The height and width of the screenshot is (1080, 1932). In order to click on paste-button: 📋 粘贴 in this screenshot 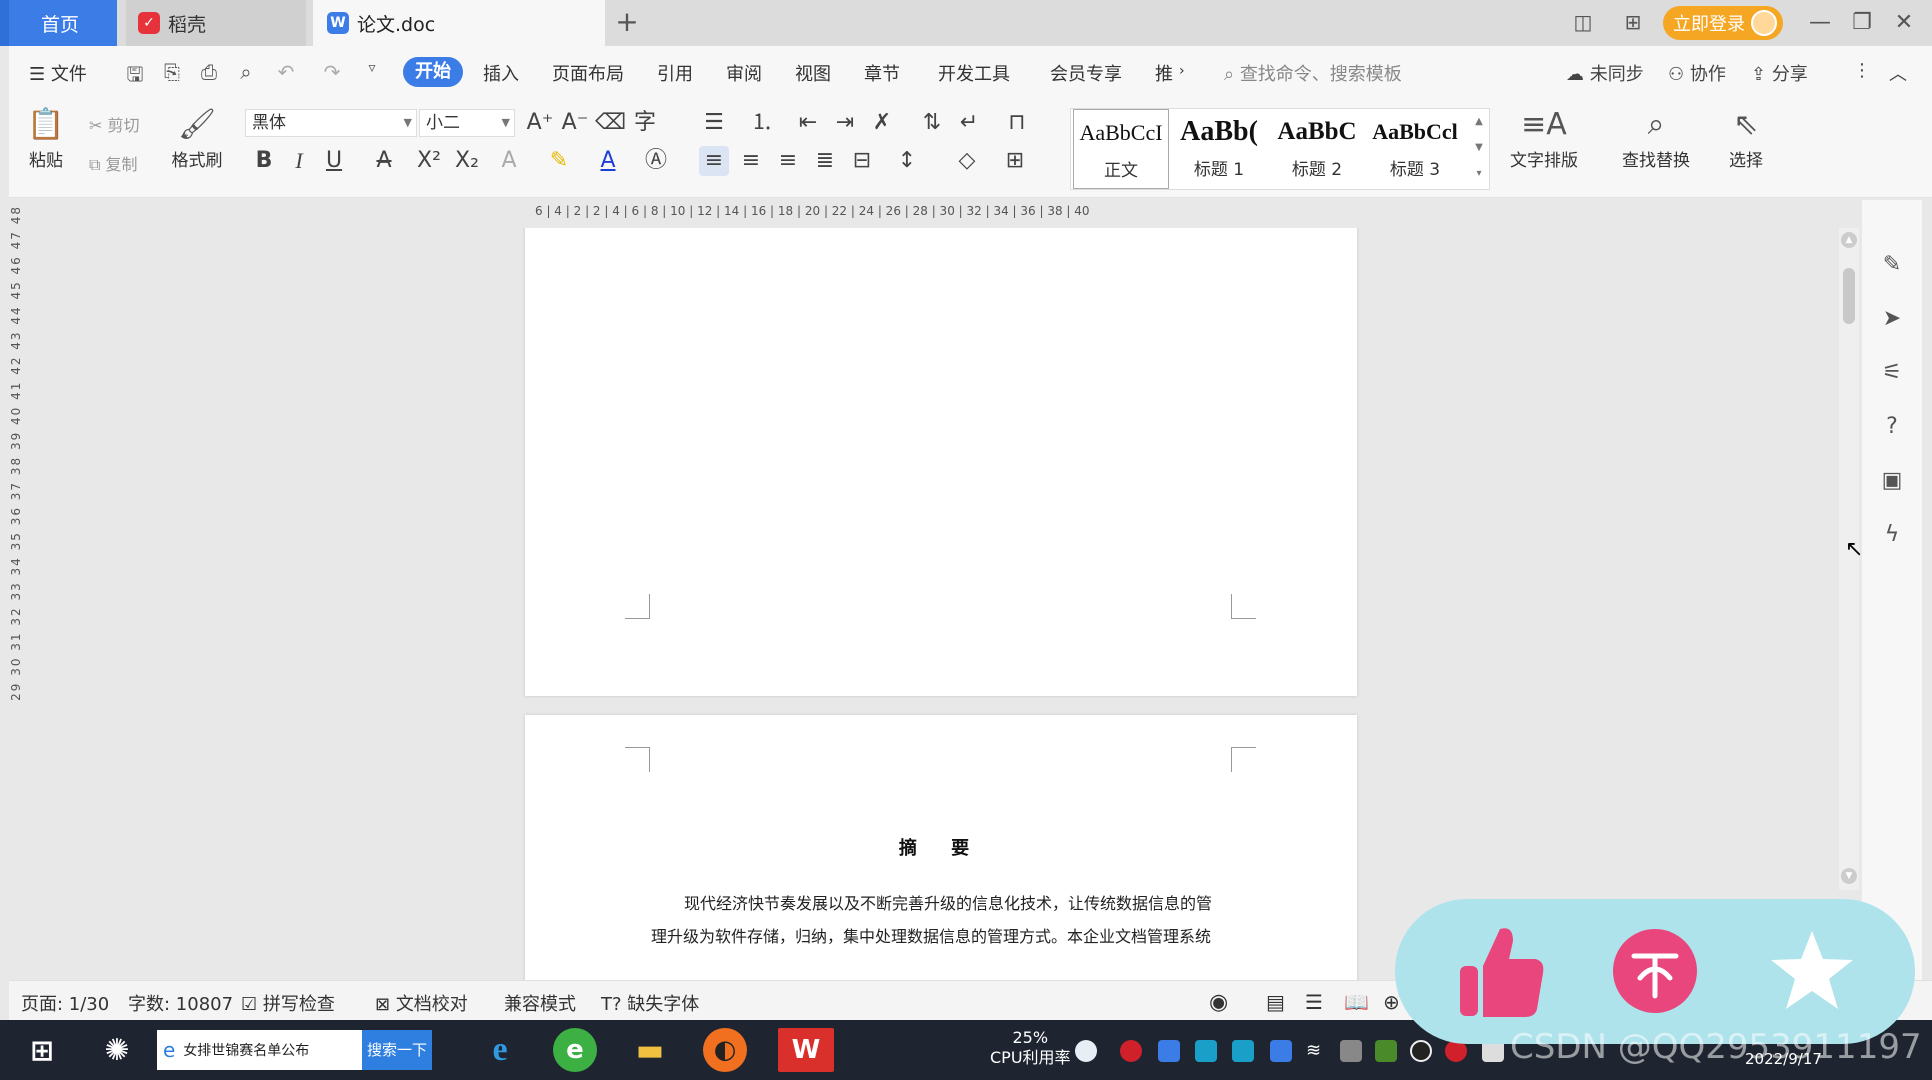, I will do `click(46, 137)`.